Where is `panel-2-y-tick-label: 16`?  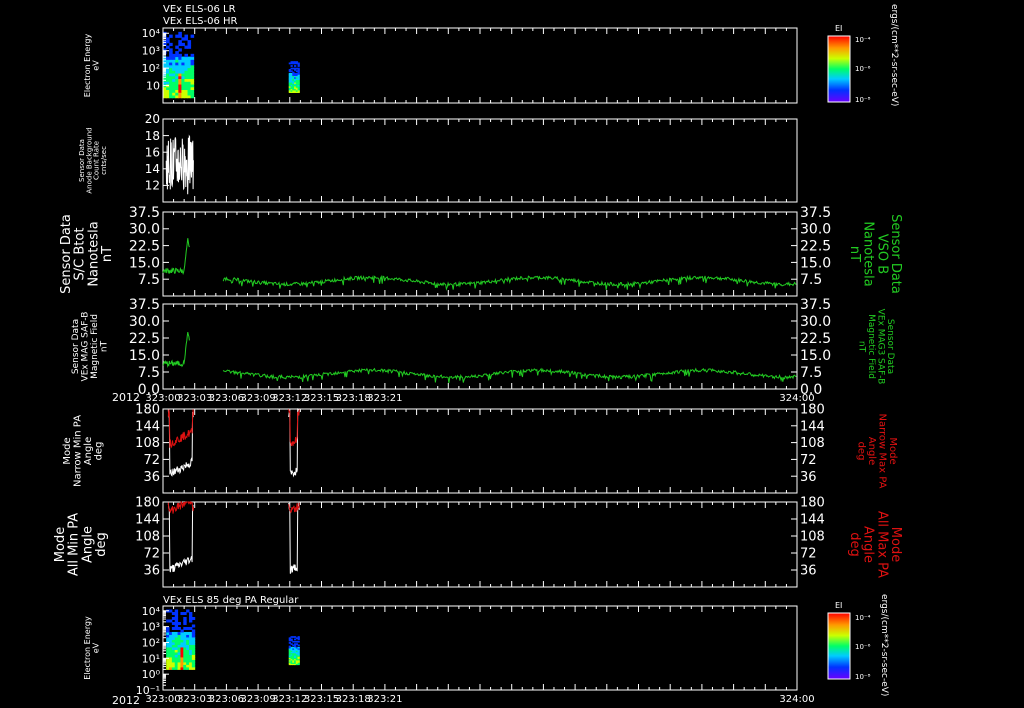 panel-2-y-tick-label: 16 is located at coordinates (152, 152).